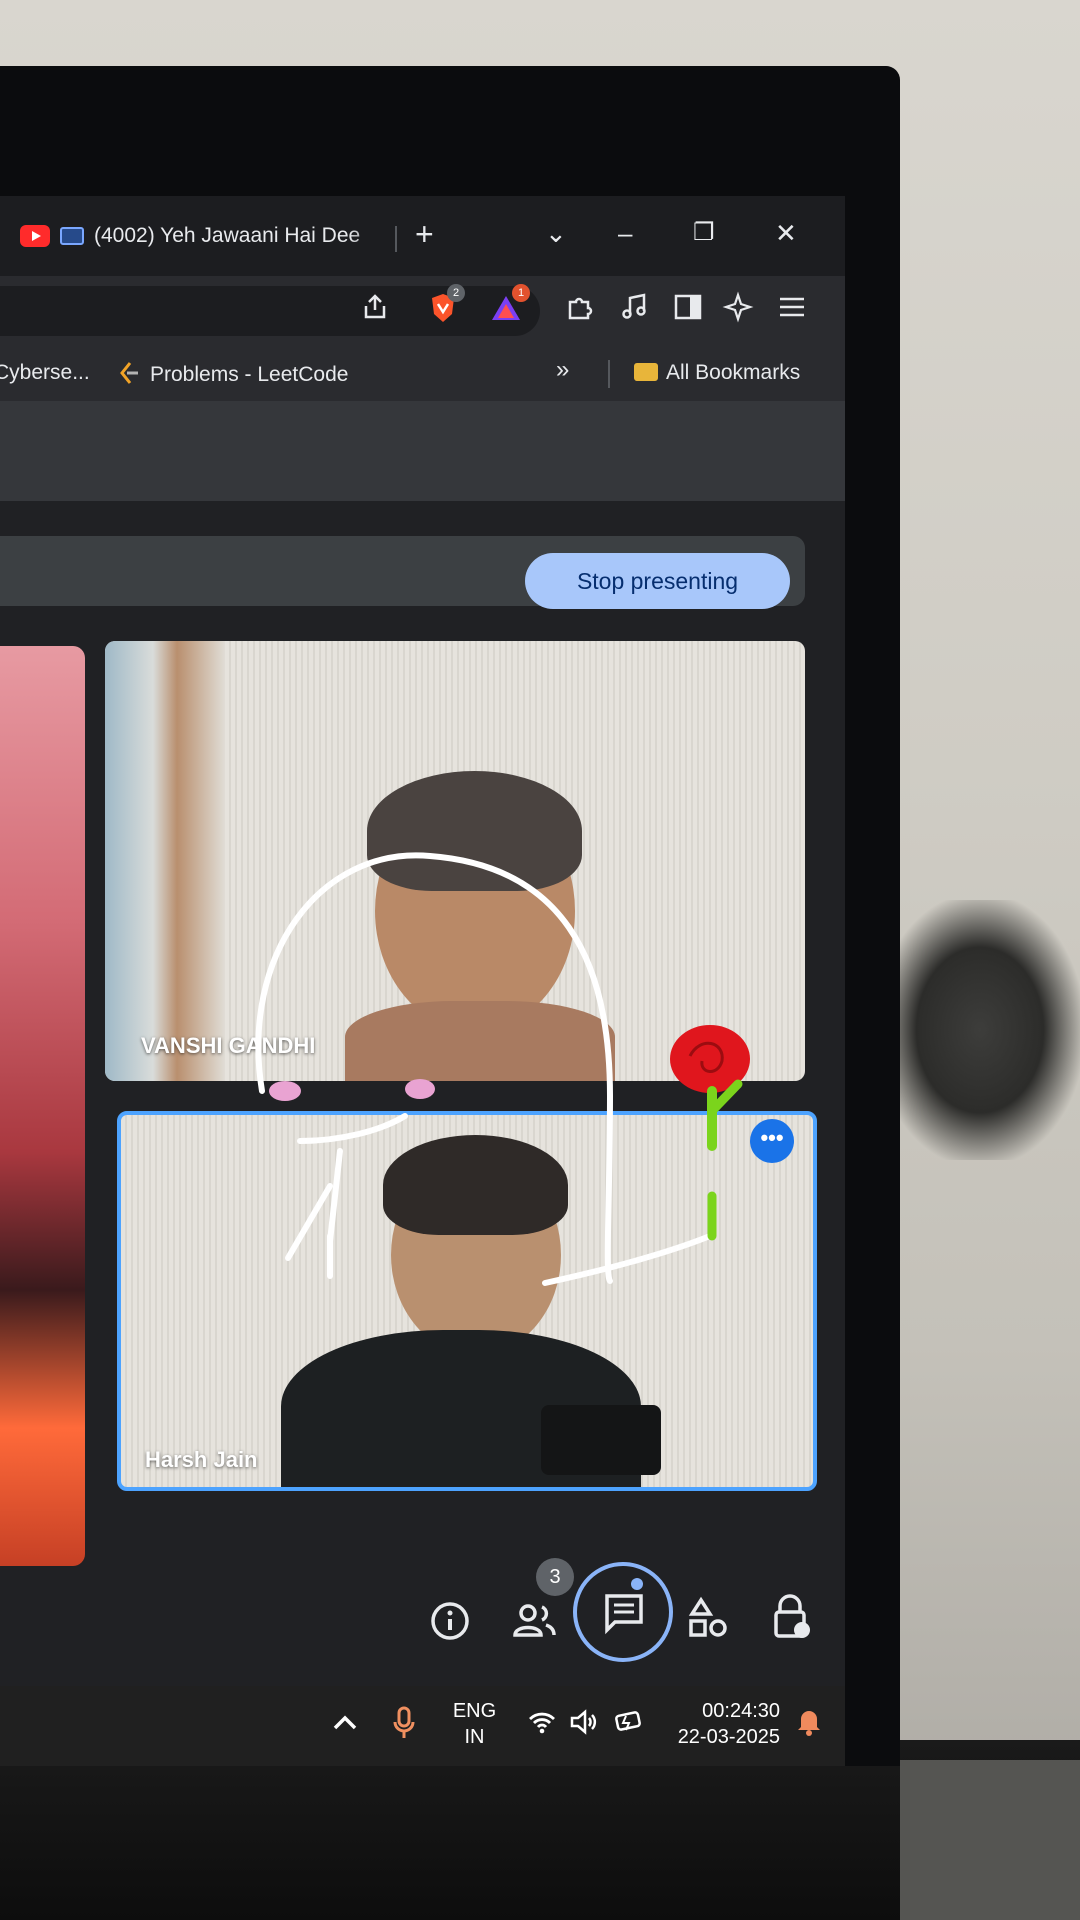 The image size is (1080, 1920). Describe the element at coordinates (809, 1724) in the screenshot. I see `notification-bell-icon` at that location.